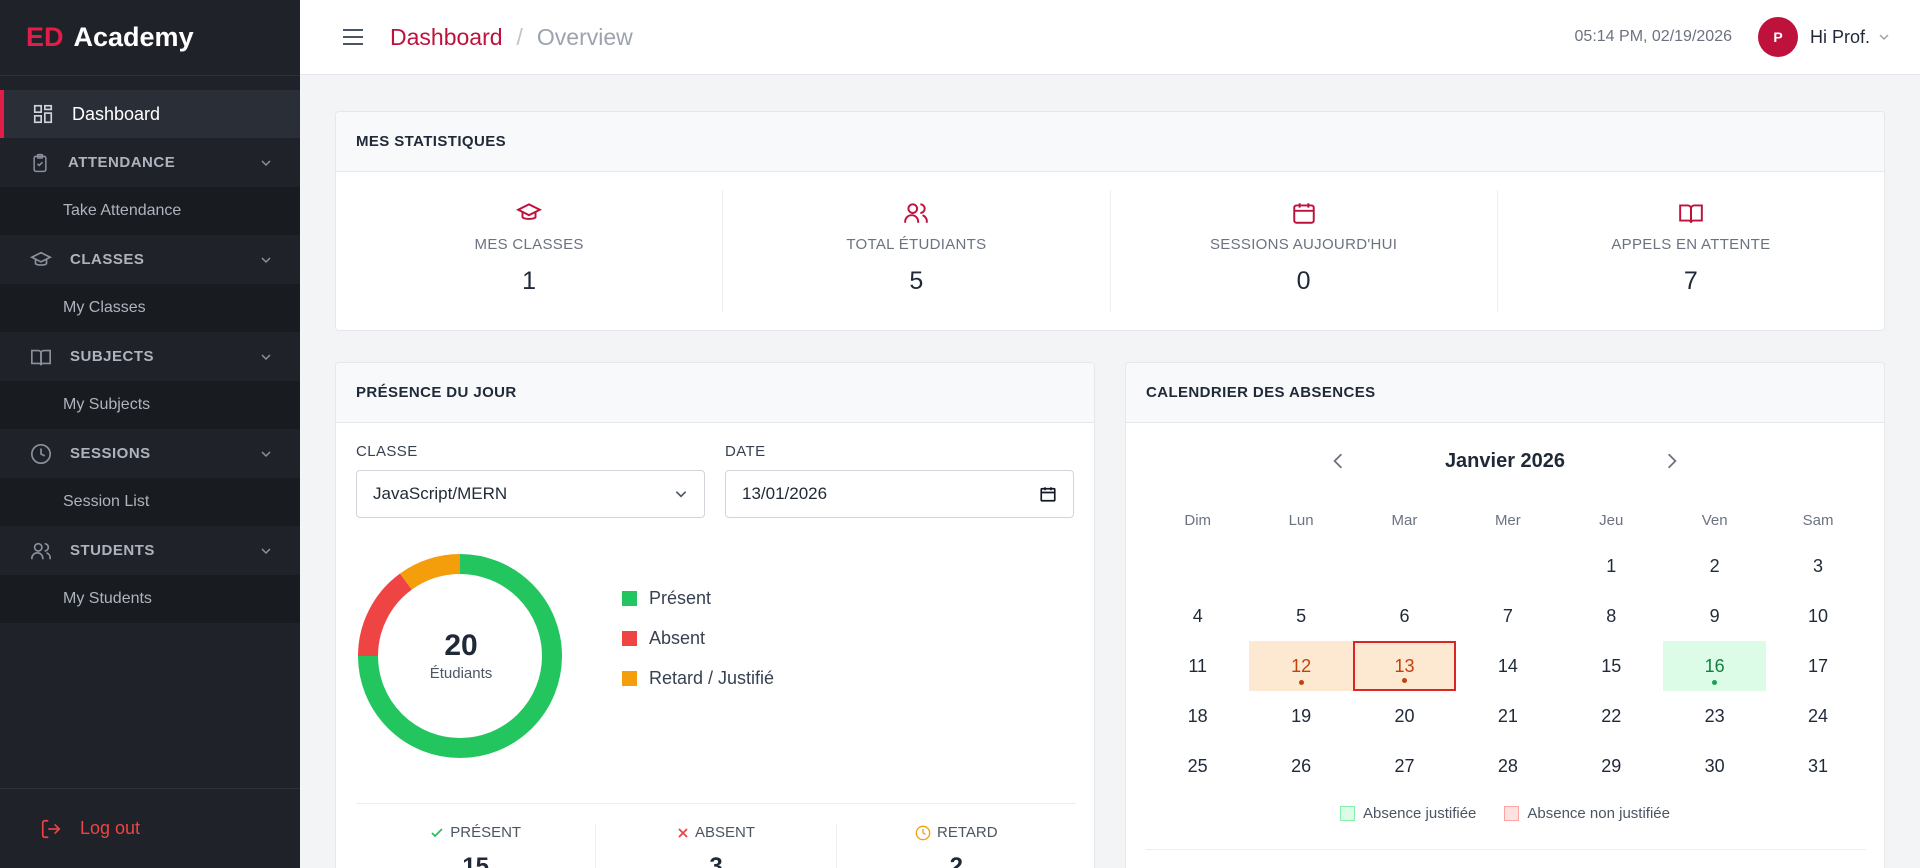 Image resolution: width=1920 pixels, height=868 pixels. Describe the element at coordinates (1611, 666) in the screenshot. I see `calendar-day: 15` at that location.